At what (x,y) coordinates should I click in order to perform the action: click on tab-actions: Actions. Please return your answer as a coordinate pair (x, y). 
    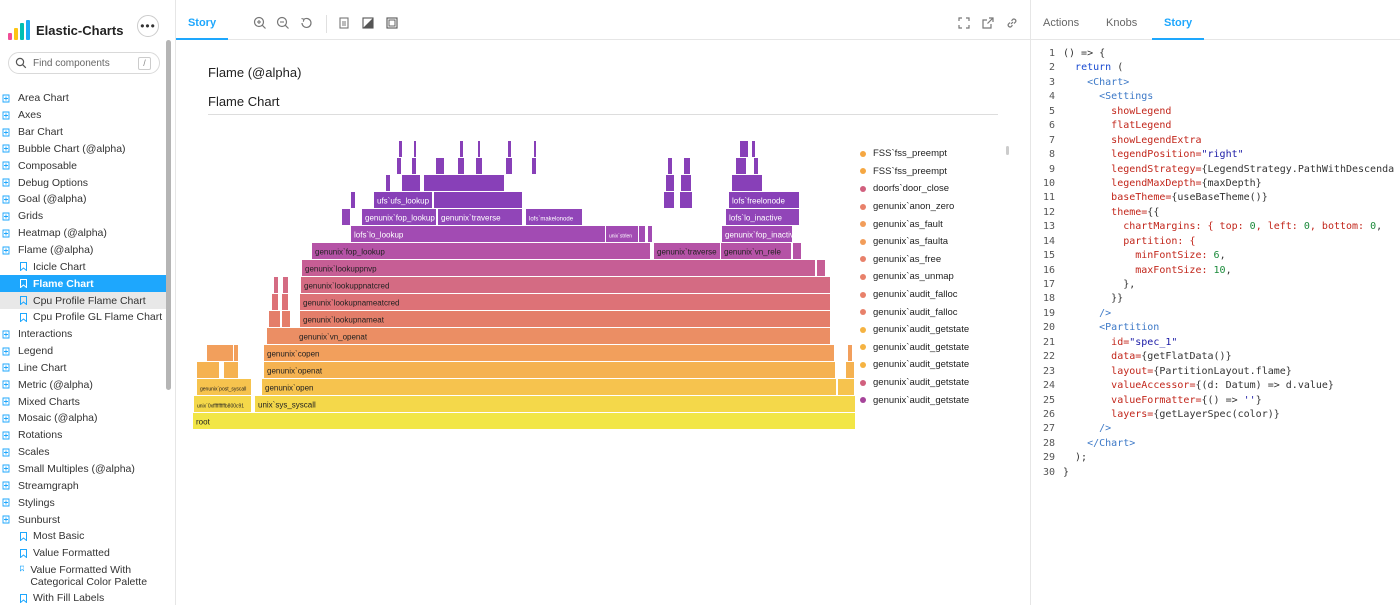
    Looking at the image, I should click on (1061, 24).